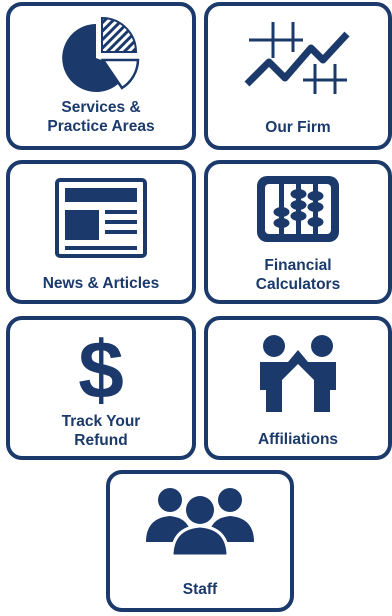 Image resolution: width=392 pixels, height=616 pixels. I want to click on tile-label-line-1: Financial, so click(298, 265).